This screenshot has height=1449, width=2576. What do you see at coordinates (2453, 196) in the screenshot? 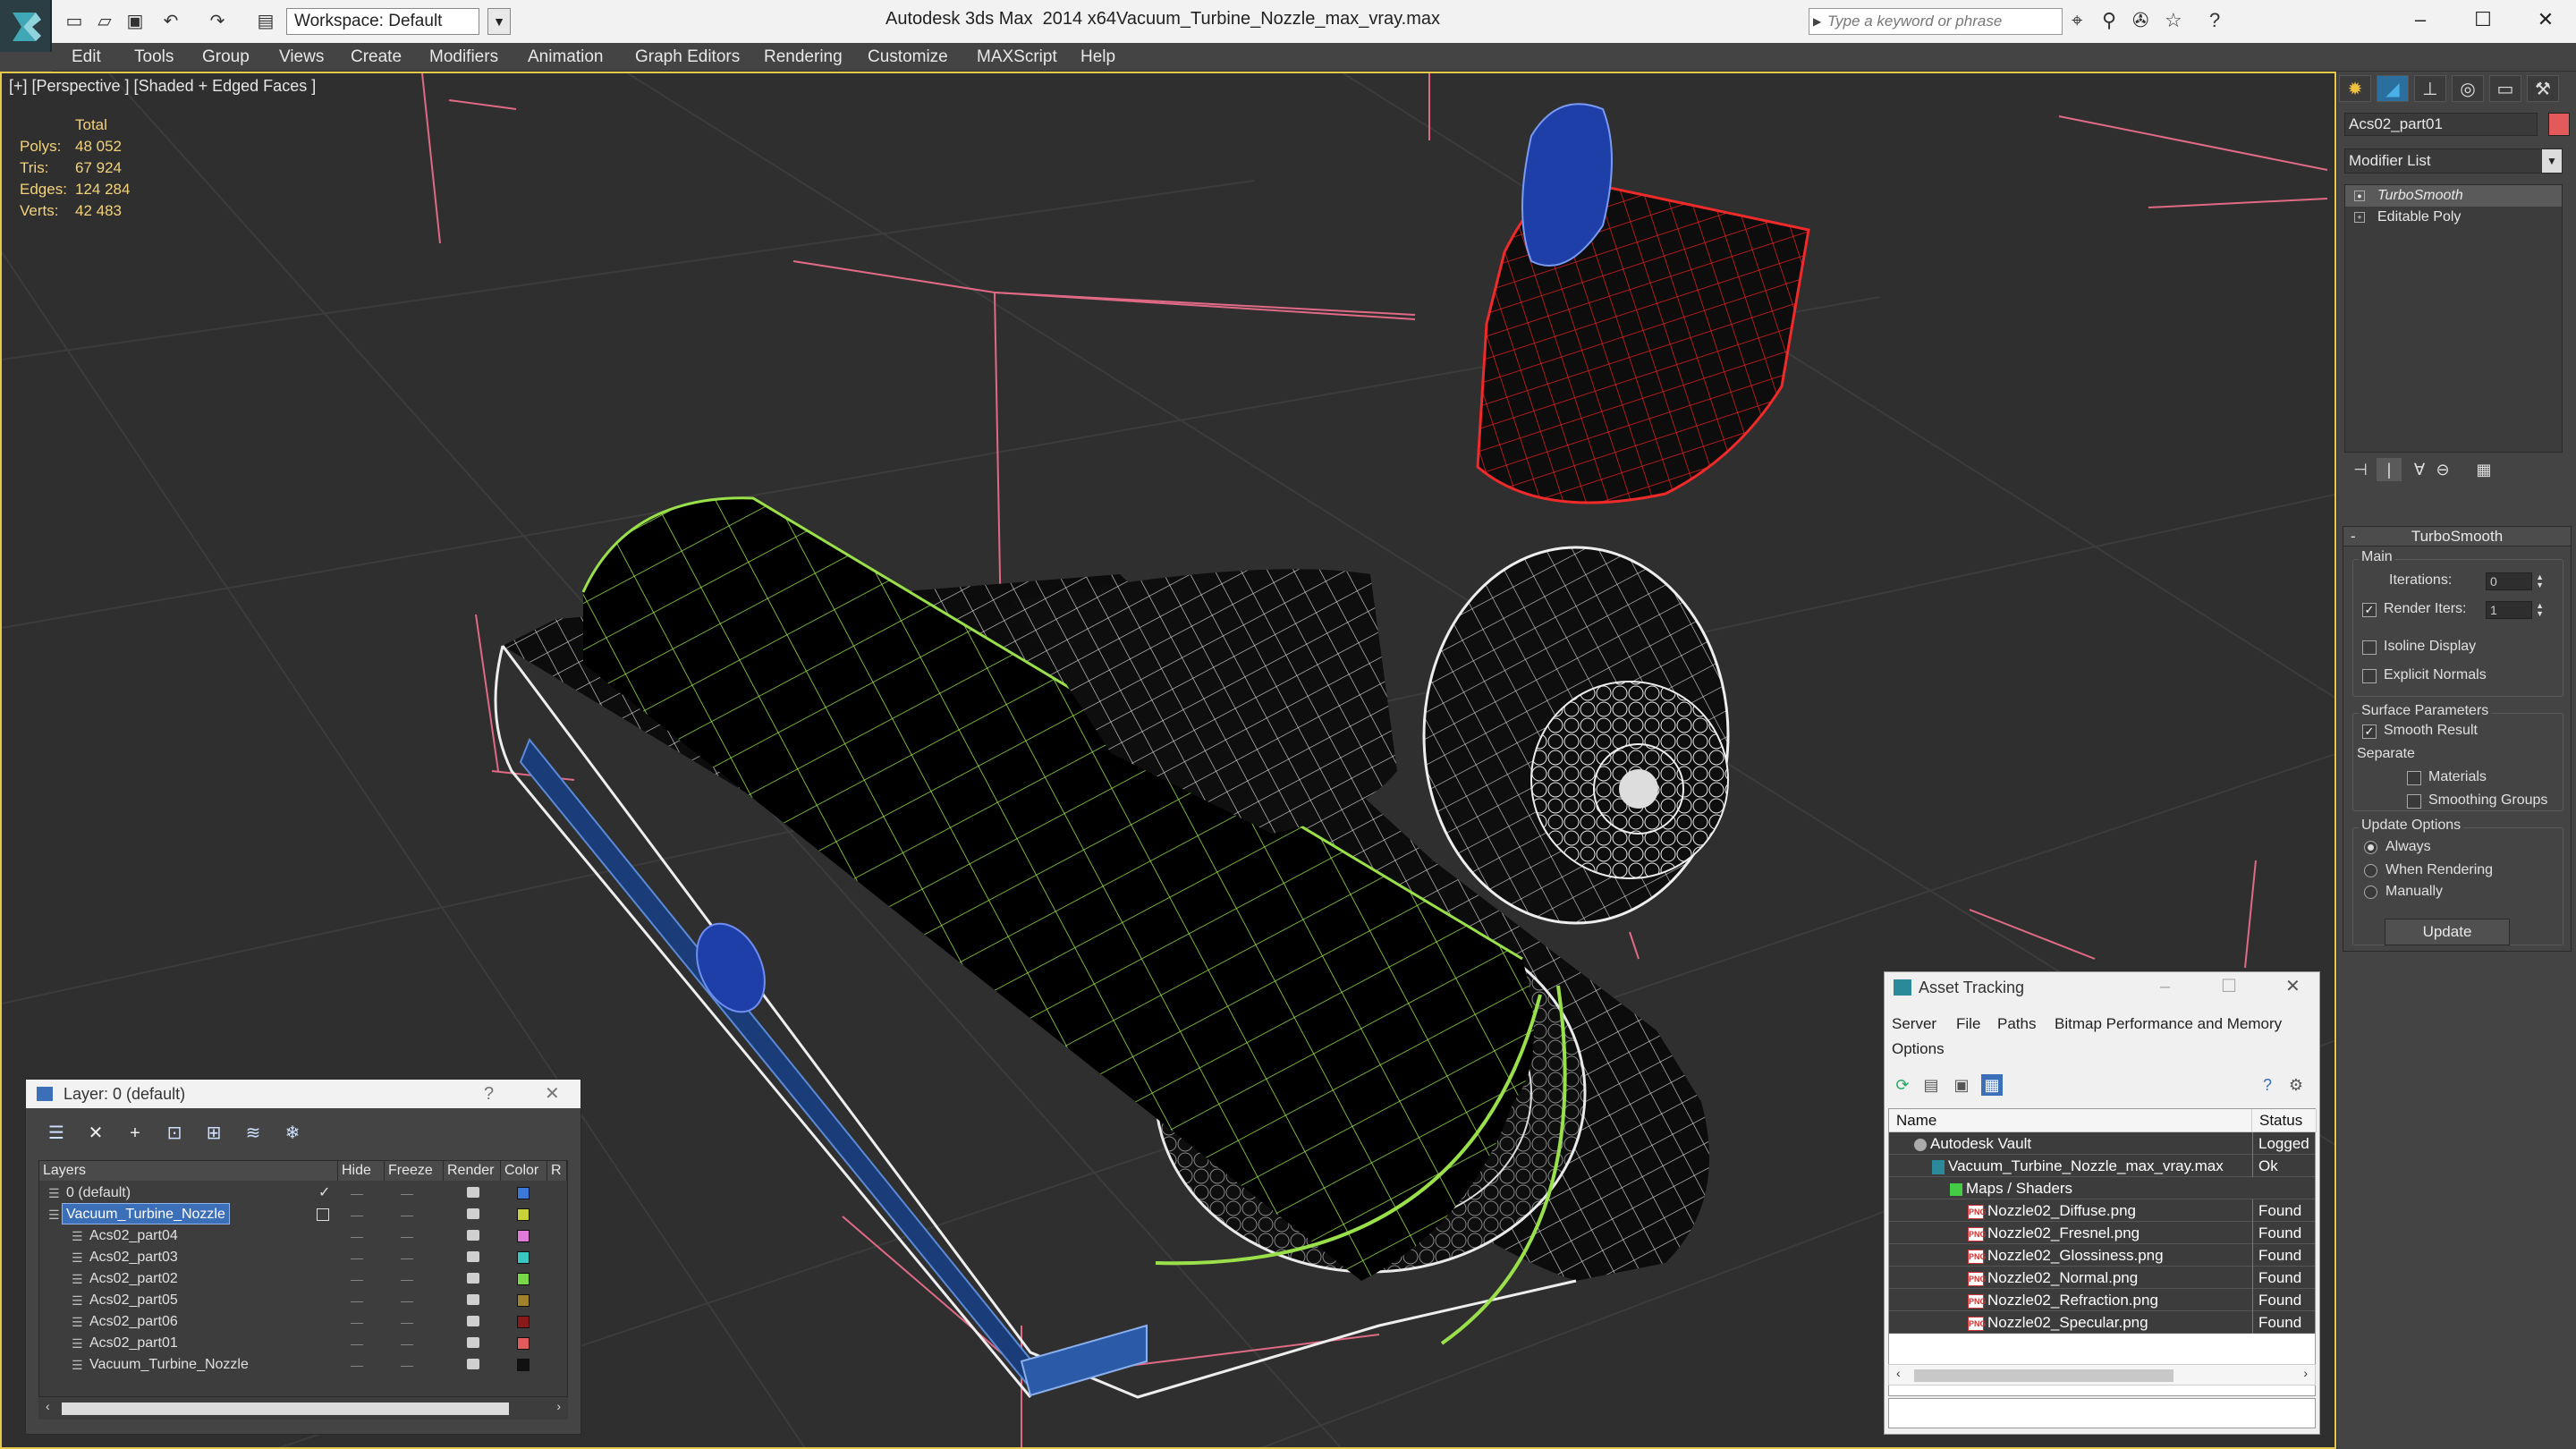
I see `stack-item-turbosmooth: ● TurboSmooth` at bounding box center [2453, 196].